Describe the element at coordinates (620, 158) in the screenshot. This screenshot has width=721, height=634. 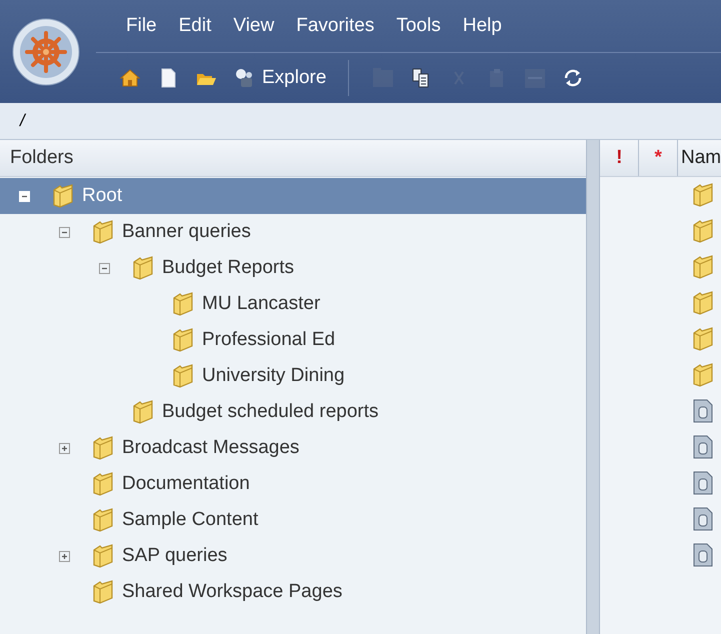
I see `column-header: !` at that location.